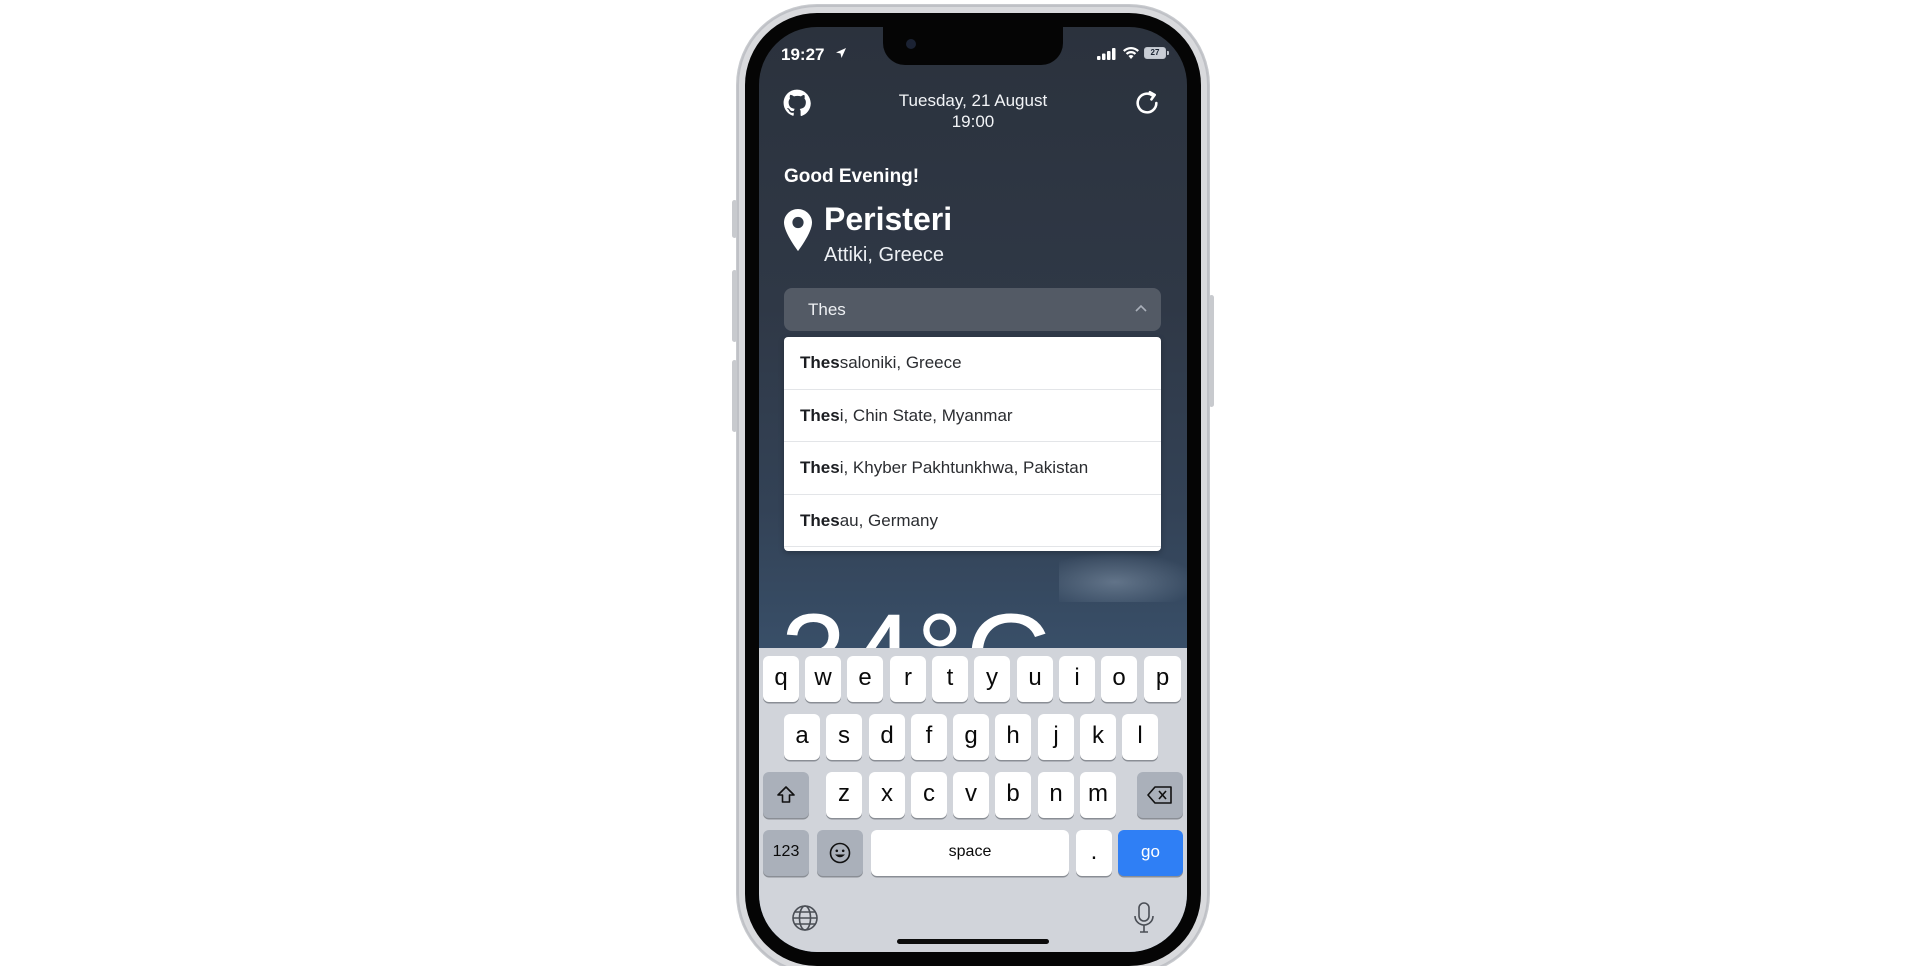 The width and height of the screenshot is (1919, 966). I want to click on key-x: x, so click(887, 795).